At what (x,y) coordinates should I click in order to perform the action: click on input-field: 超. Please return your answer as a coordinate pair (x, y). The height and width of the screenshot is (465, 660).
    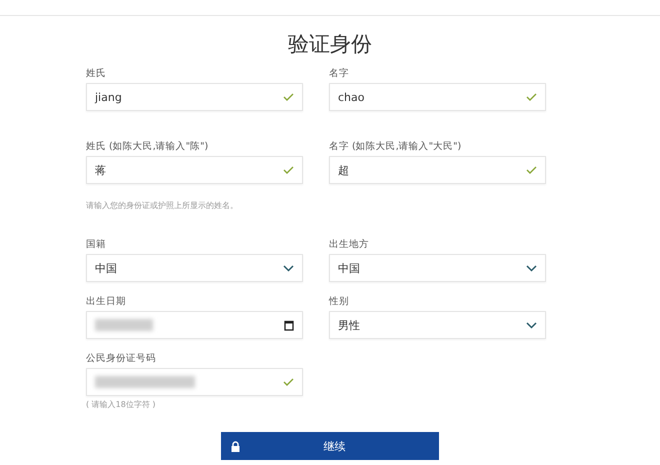
    Looking at the image, I should click on (437, 170).